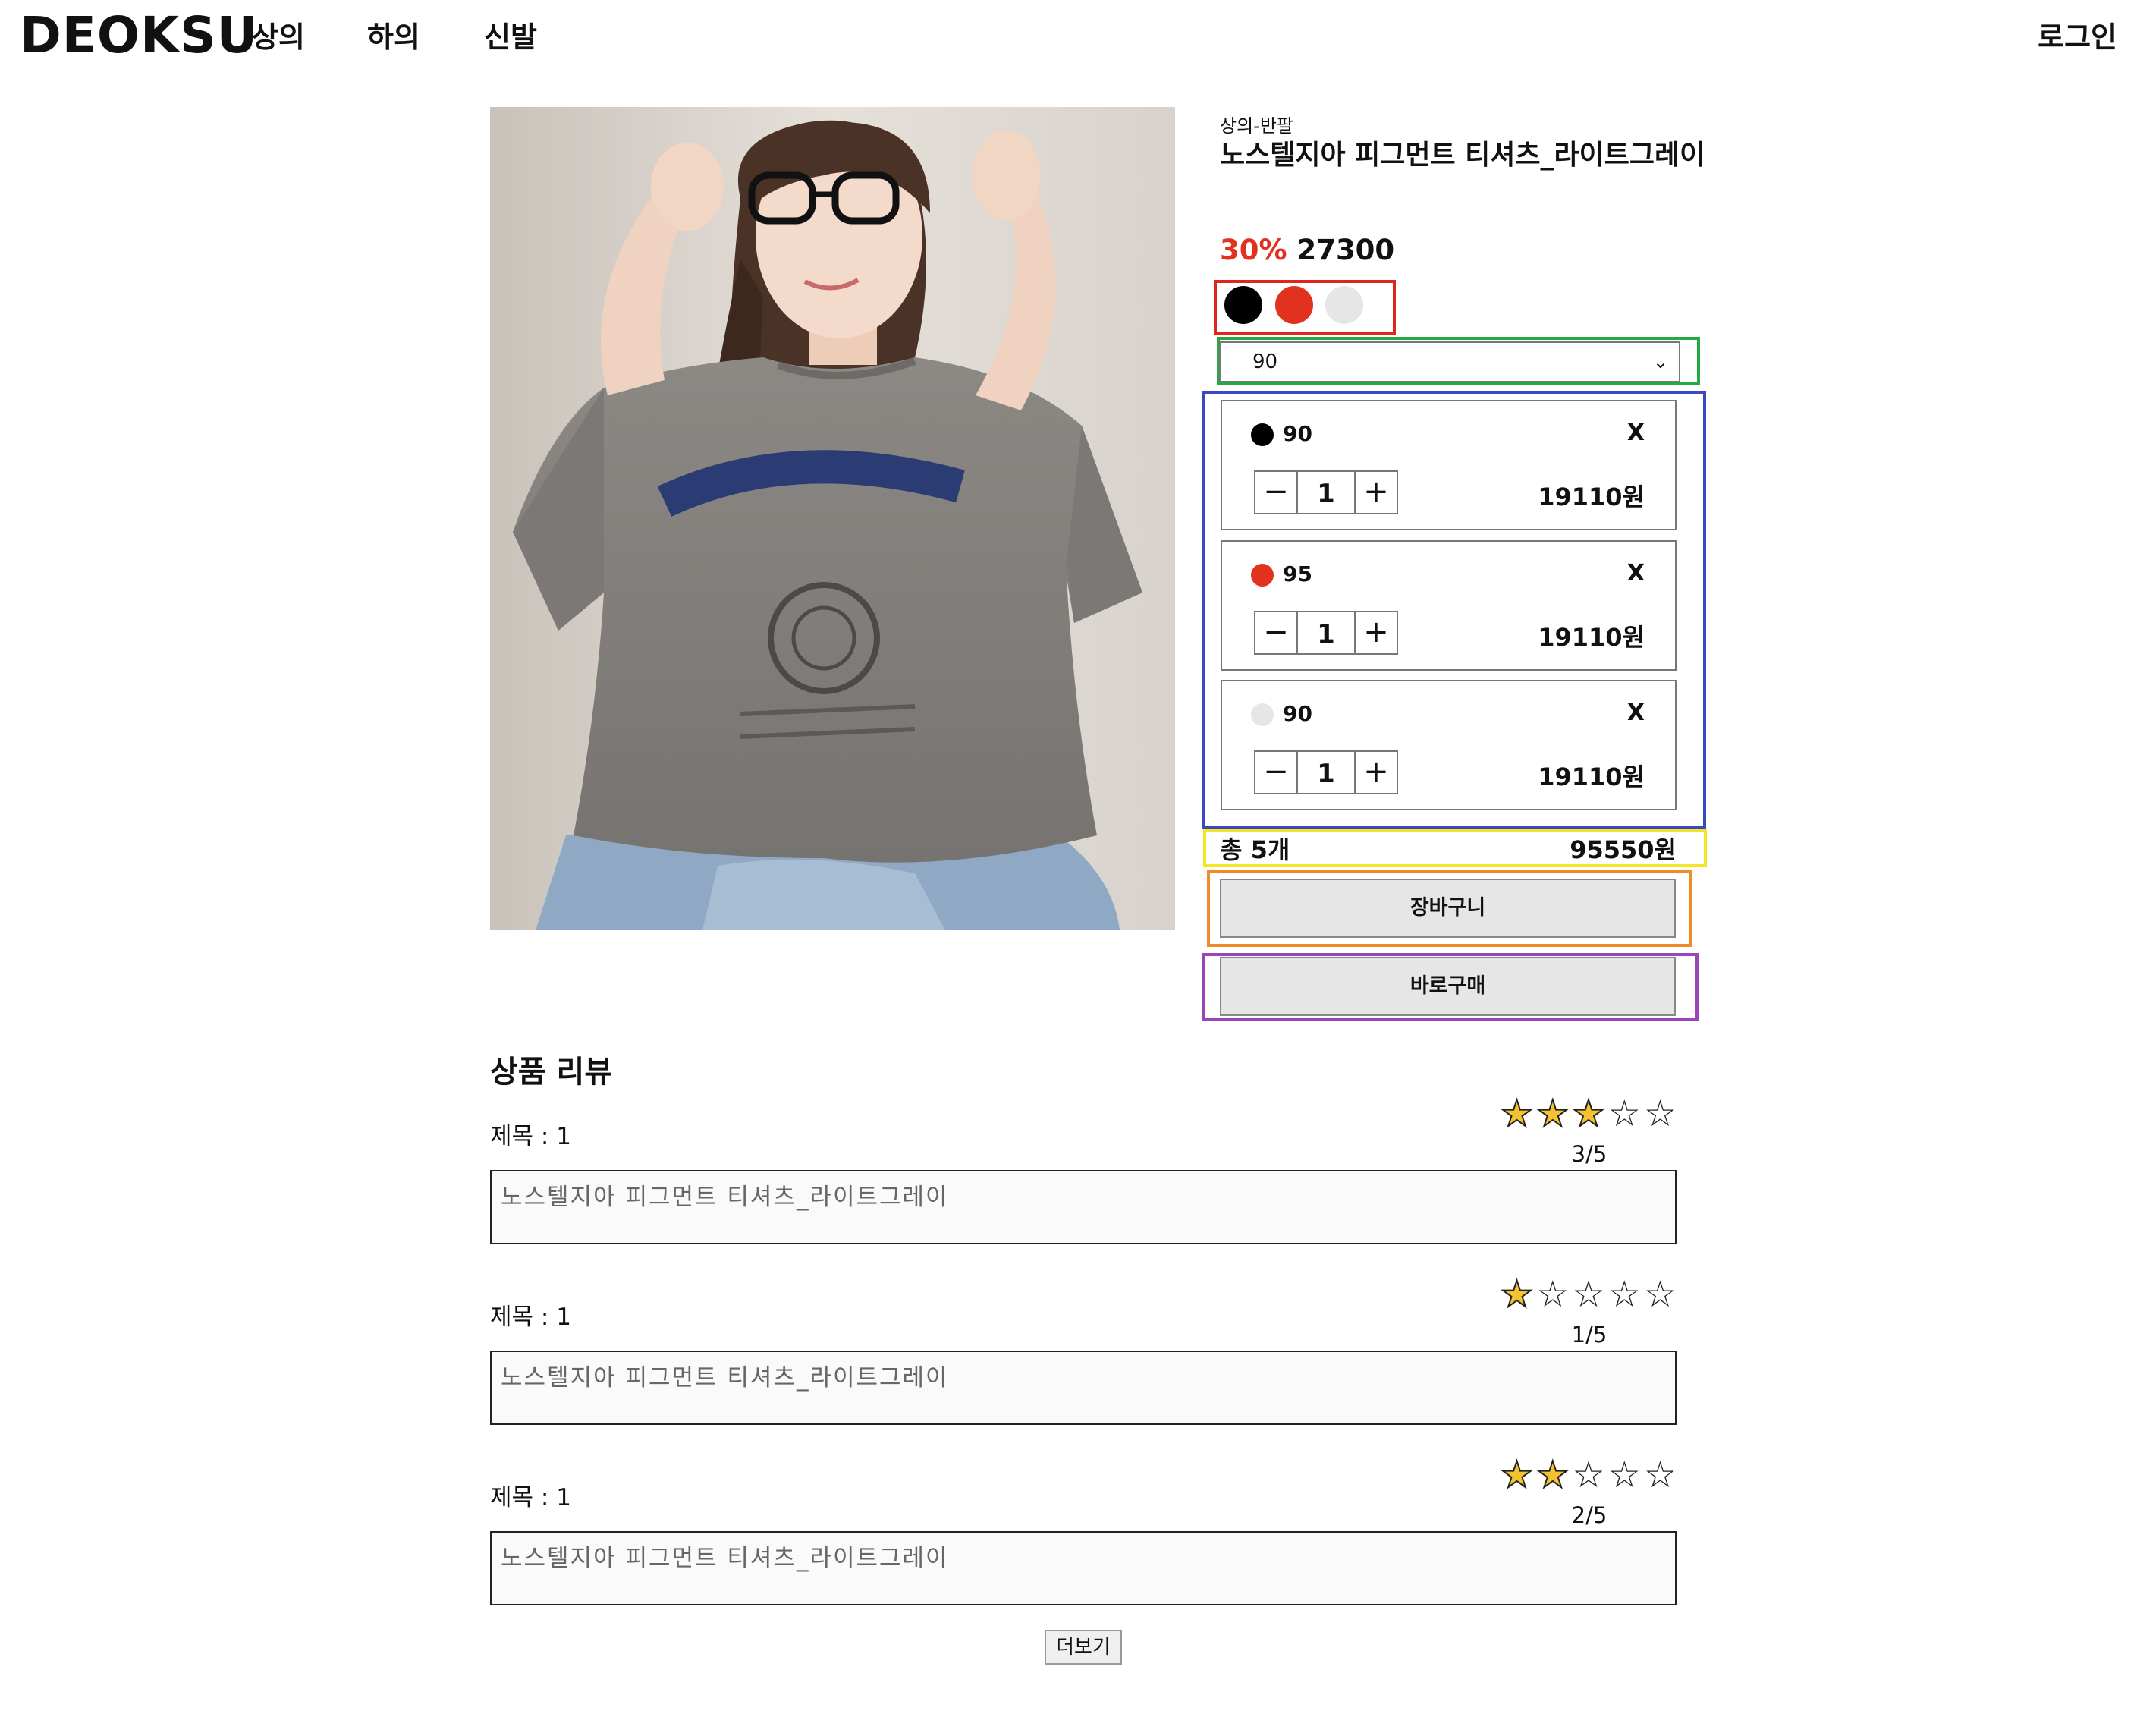 Image resolution: width=2137 pixels, height=1736 pixels. What do you see at coordinates (278, 34) in the screenshot?
I see `nav-item-tops: 상의` at bounding box center [278, 34].